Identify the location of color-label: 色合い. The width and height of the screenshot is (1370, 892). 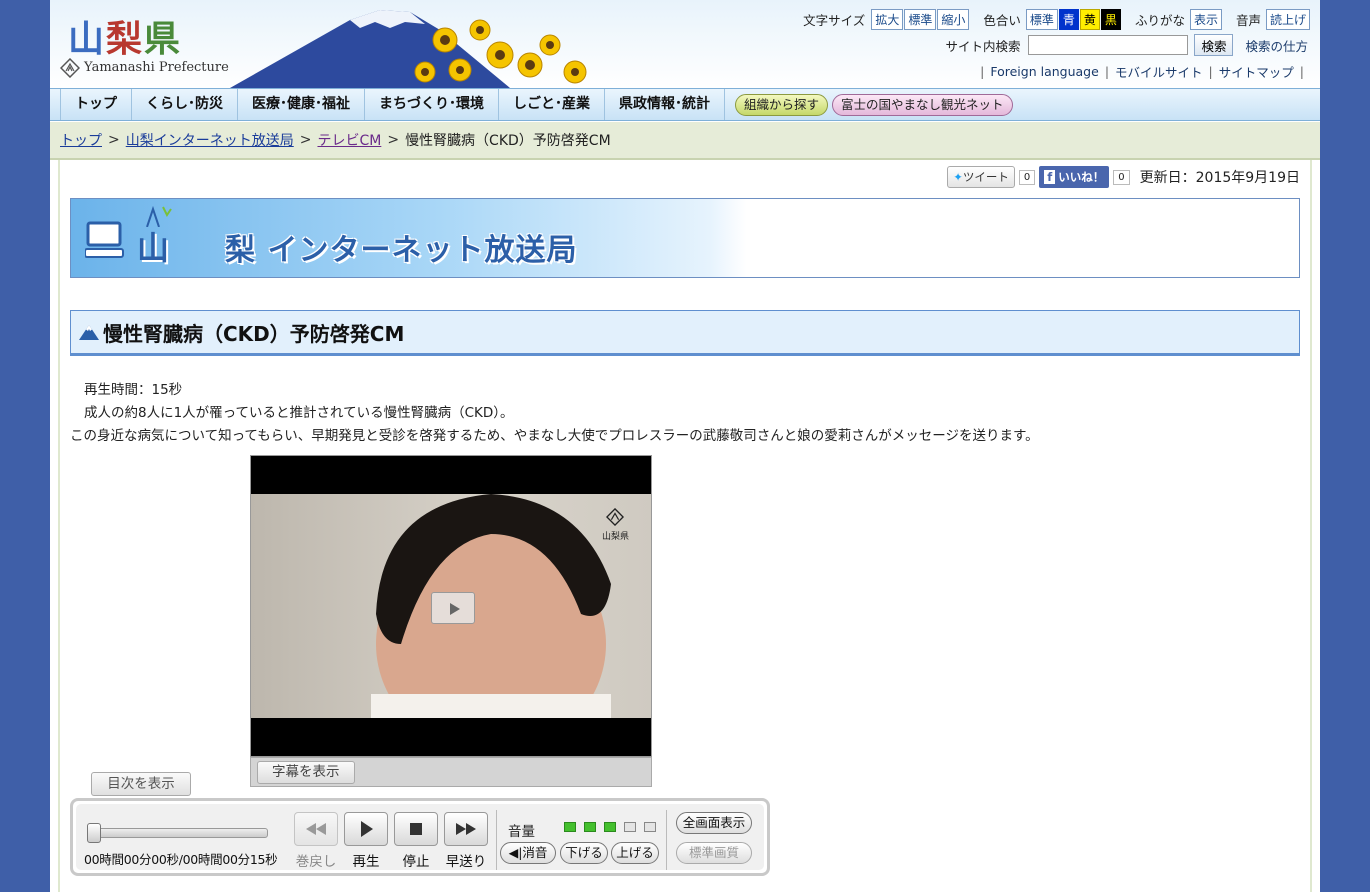
(1002, 20).